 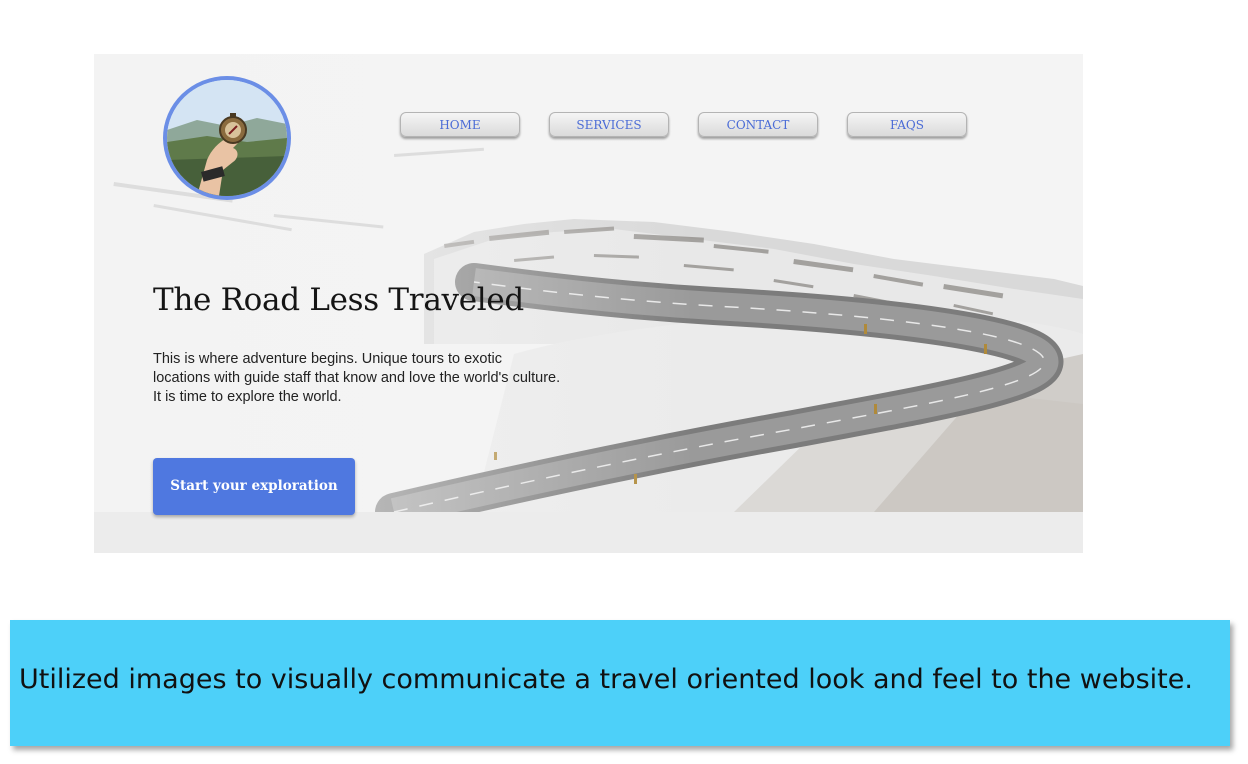 I want to click on nav-contact-button: CONTACT, so click(x=758, y=124).